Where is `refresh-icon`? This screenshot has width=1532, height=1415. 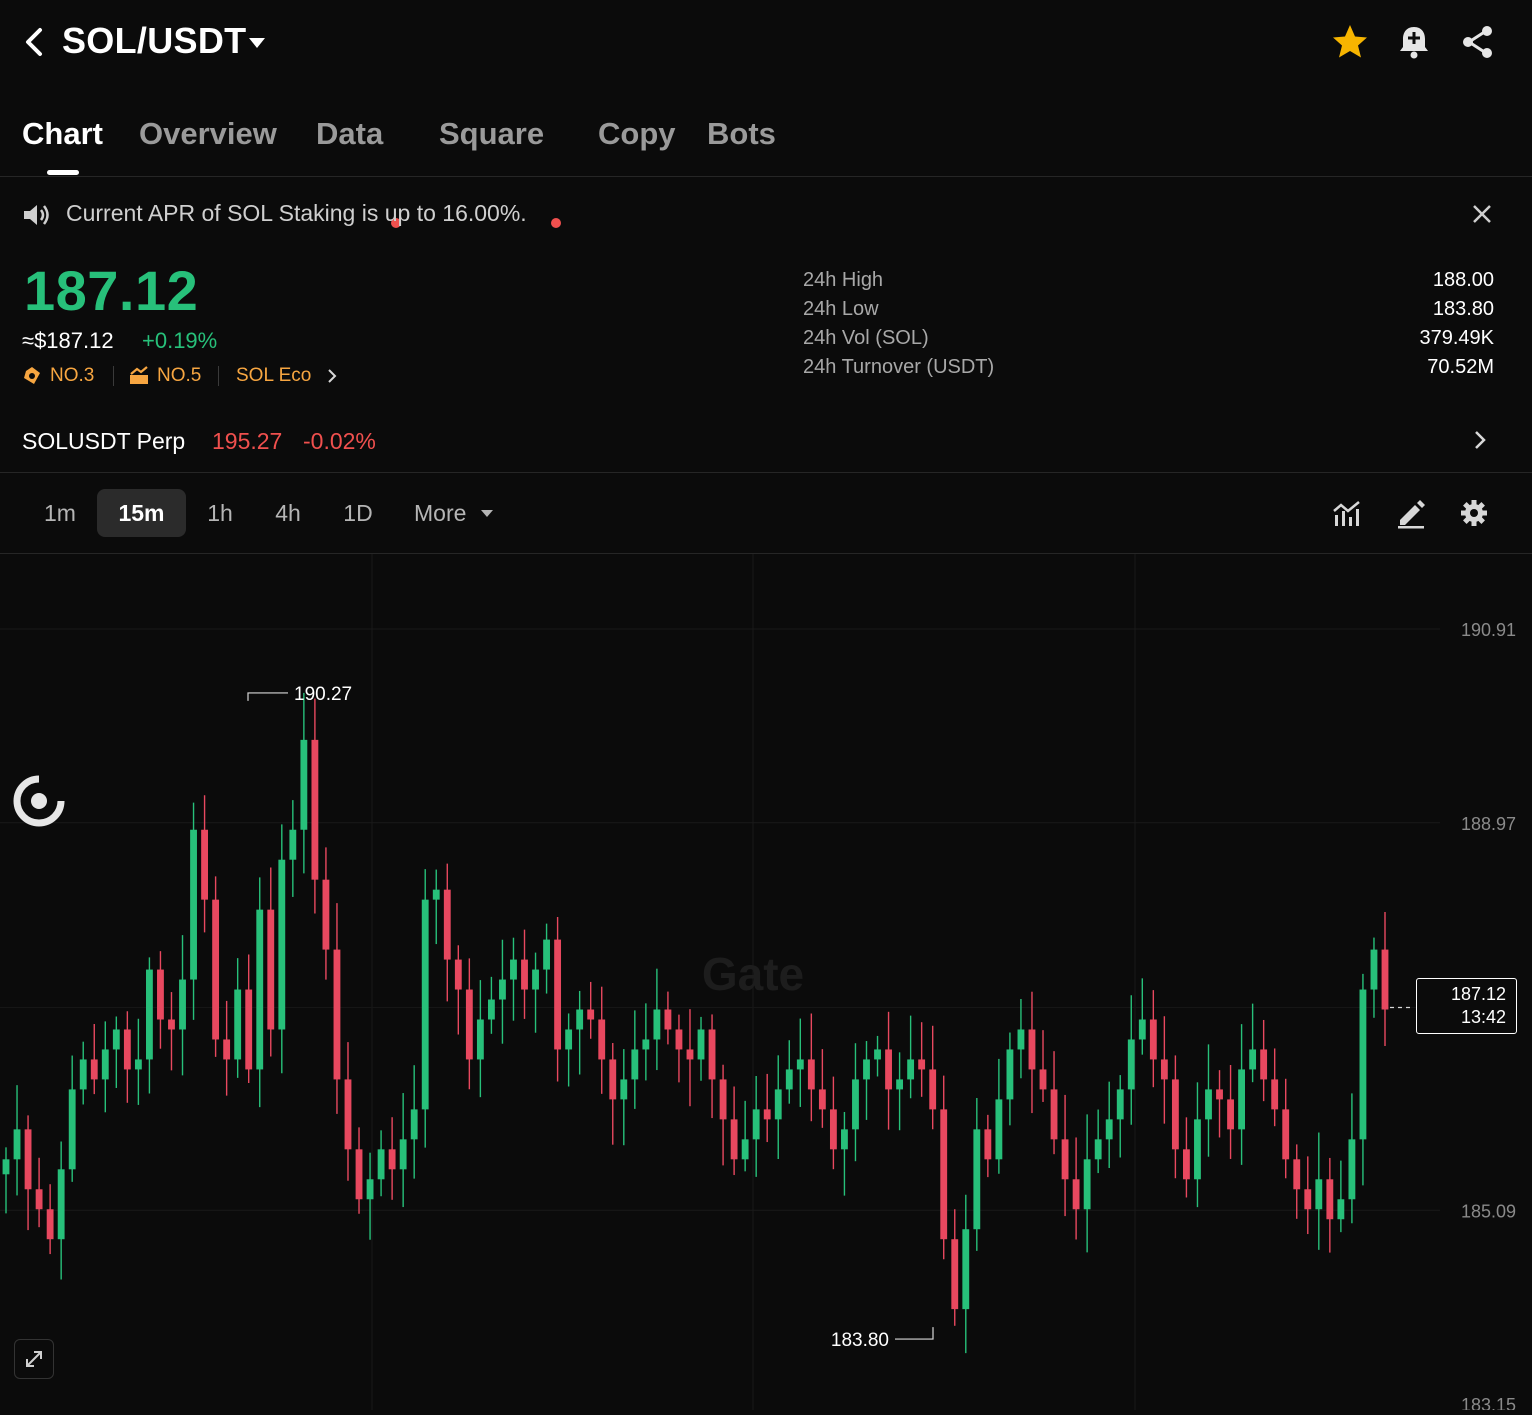
refresh-icon is located at coordinates (39, 801).